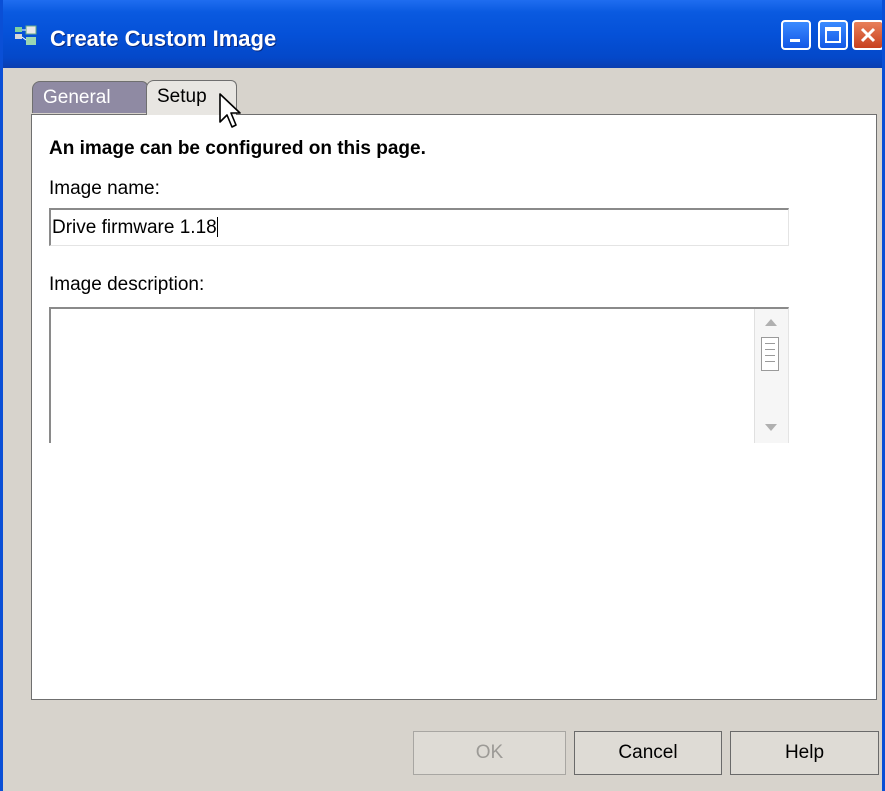 This screenshot has width=885, height=791. I want to click on maximize-button, so click(833, 35).